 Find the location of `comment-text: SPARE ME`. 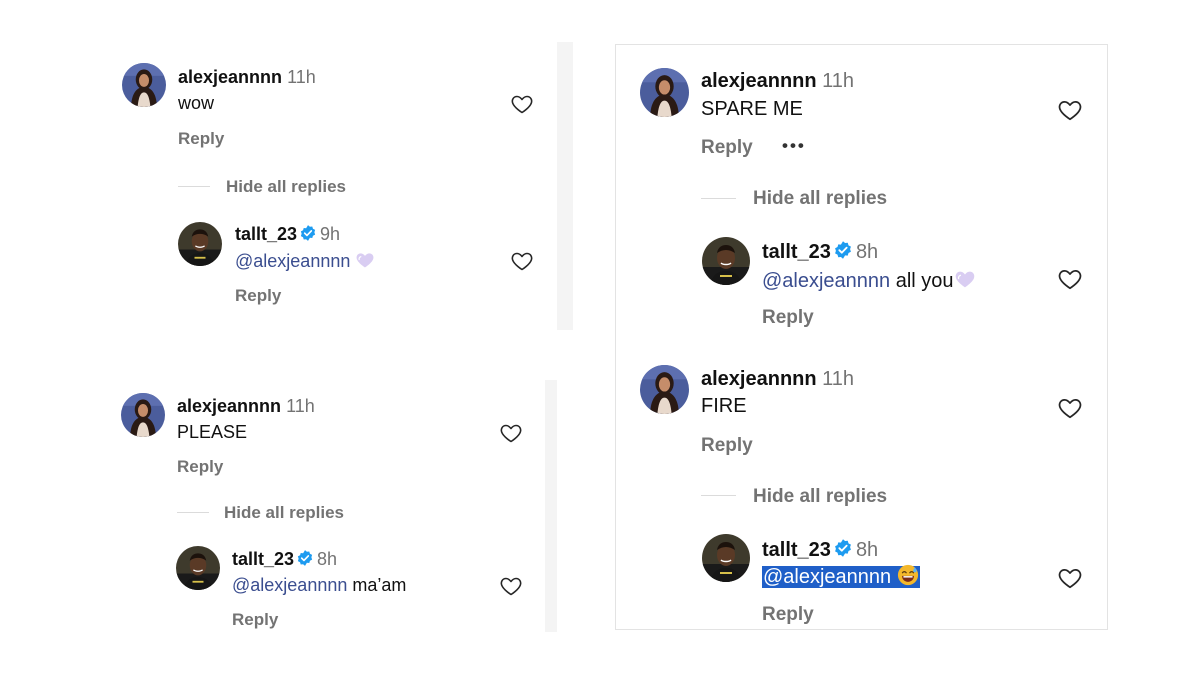

comment-text: SPARE ME is located at coordinates (752, 109).